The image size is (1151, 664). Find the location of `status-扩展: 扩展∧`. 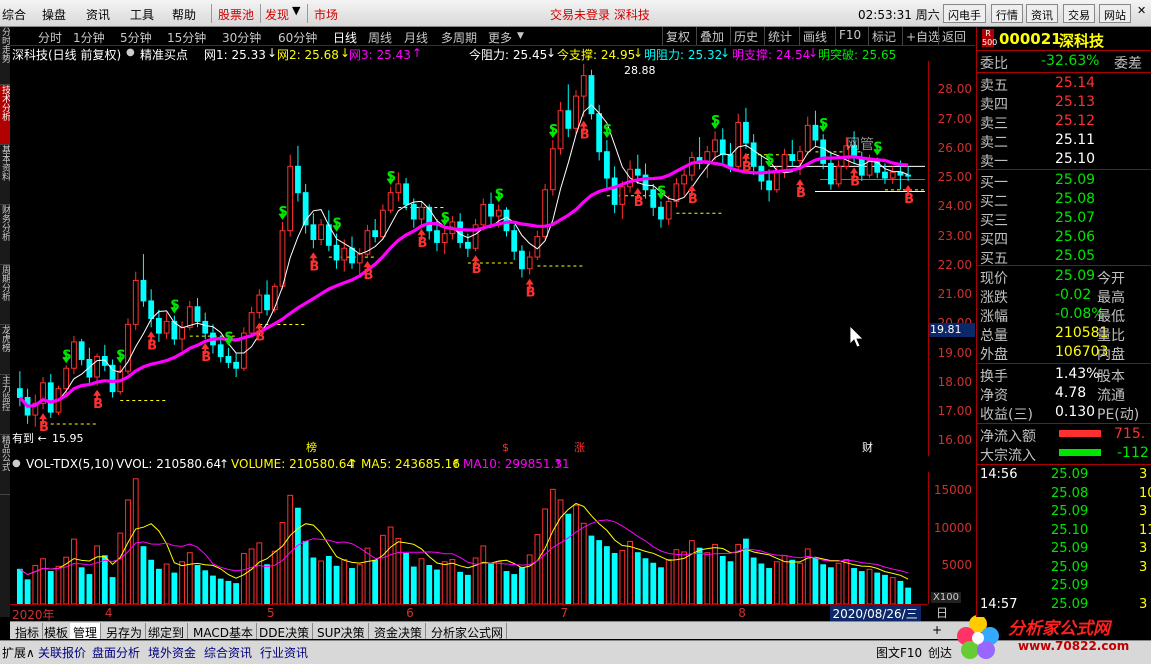

status-扩展: 扩展∧ is located at coordinates (18, 652).